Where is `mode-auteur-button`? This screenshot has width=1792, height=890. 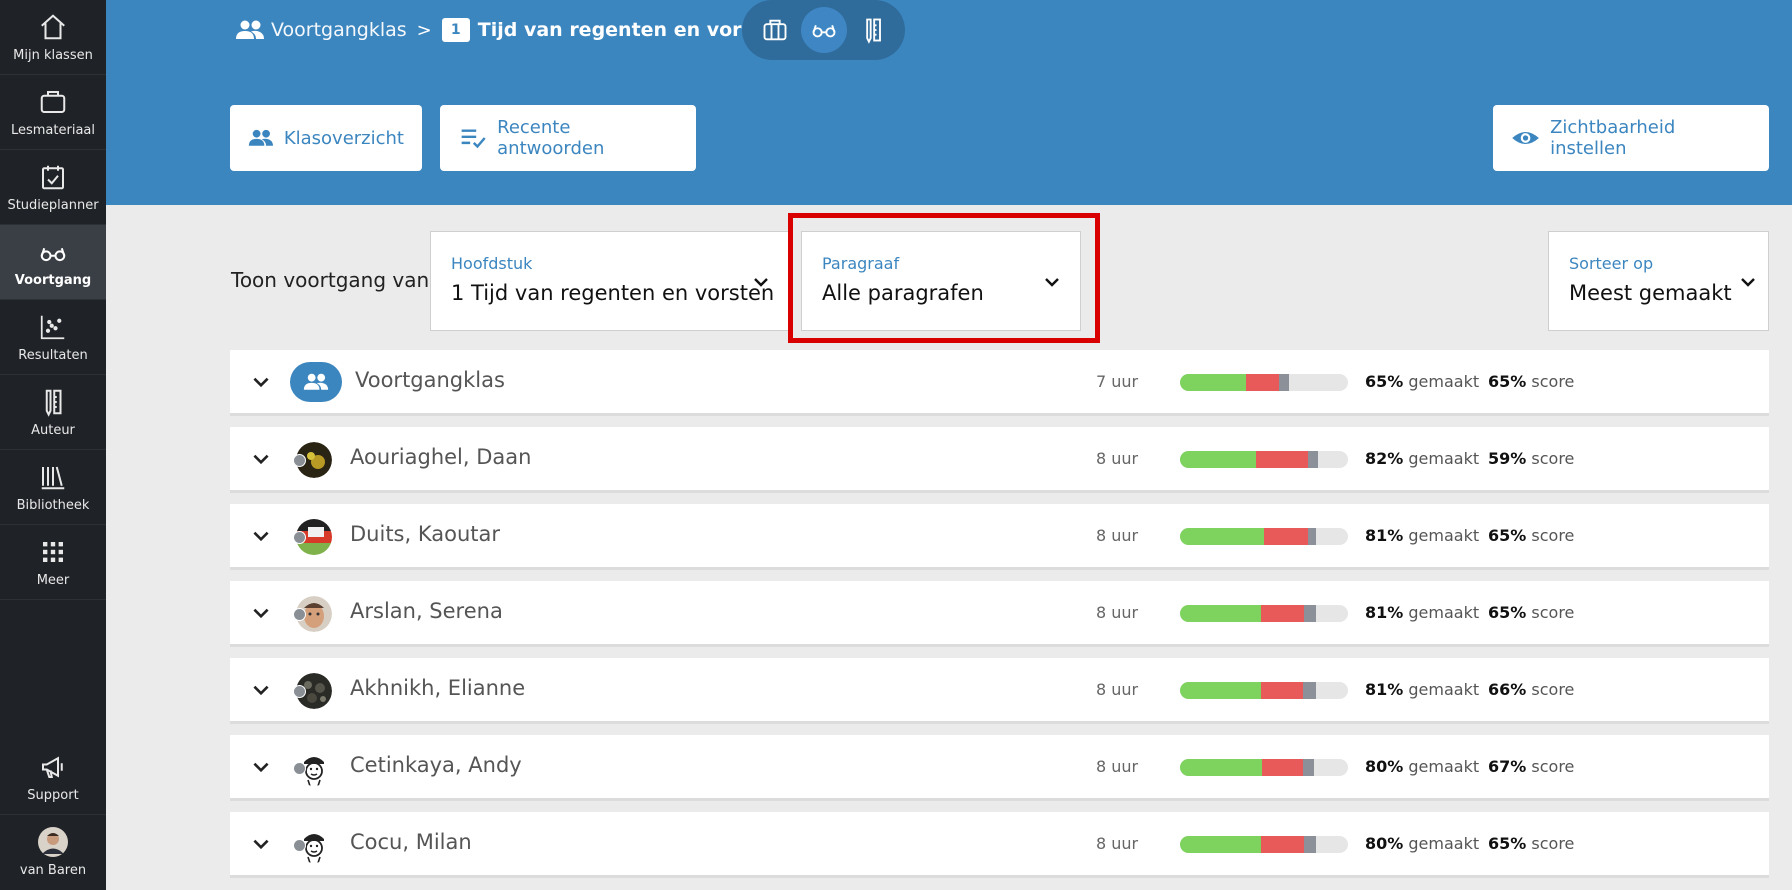 mode-auteur-button is located at coordinates (873, 30).